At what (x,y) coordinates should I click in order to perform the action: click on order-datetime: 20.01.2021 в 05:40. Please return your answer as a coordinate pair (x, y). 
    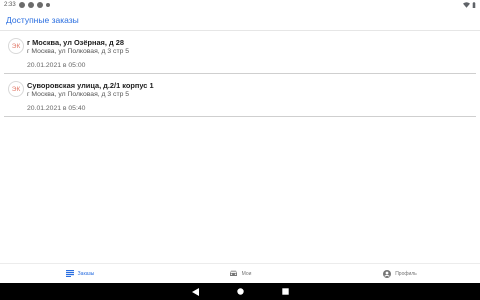
    Looking at the image, I should click on (56, 108).